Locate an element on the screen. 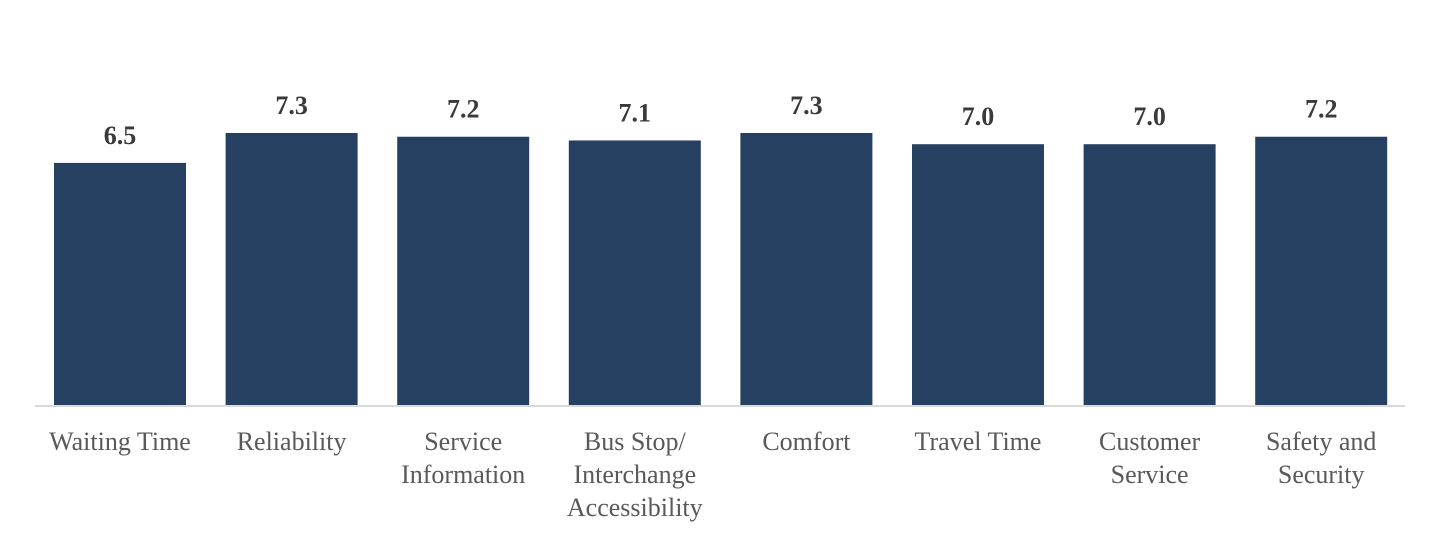 Image resolution: width=1440 pixels, height=541 pixels. category-label-line: Security is located at coordinates (1321, 474).